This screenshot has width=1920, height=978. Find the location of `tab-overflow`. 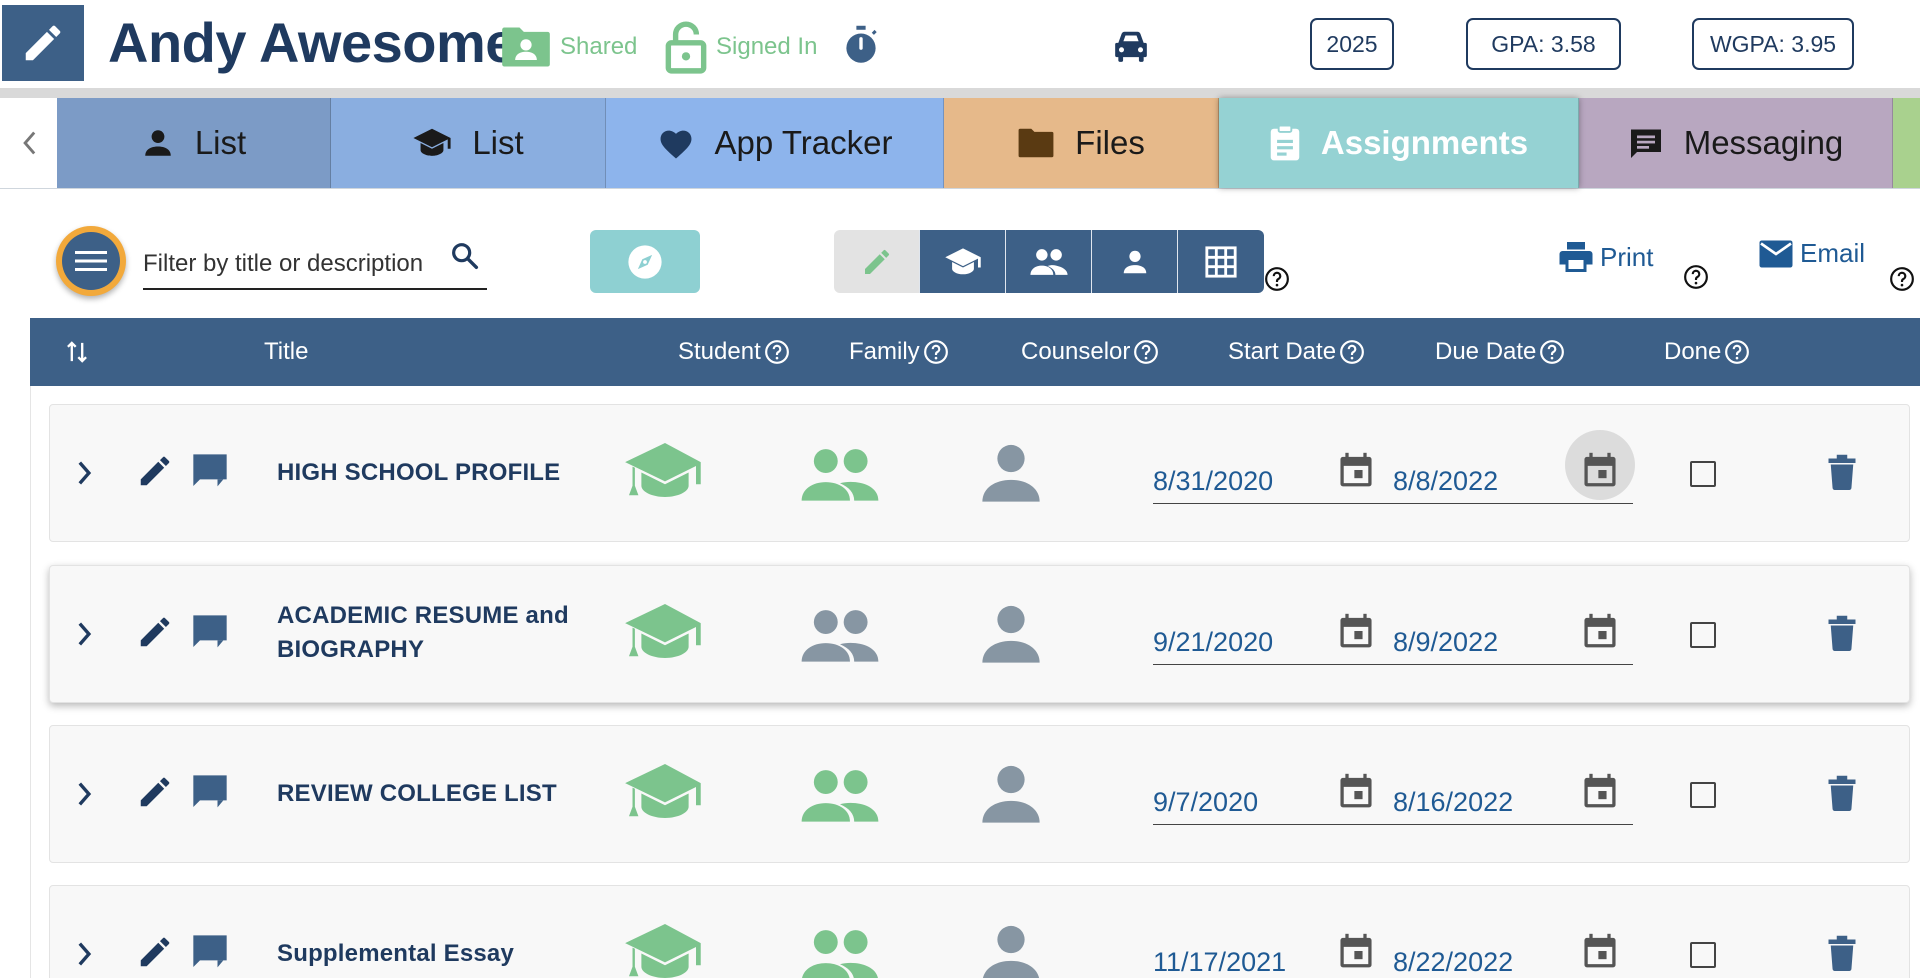

tab-overflow is located at coordinates (1906, 143).